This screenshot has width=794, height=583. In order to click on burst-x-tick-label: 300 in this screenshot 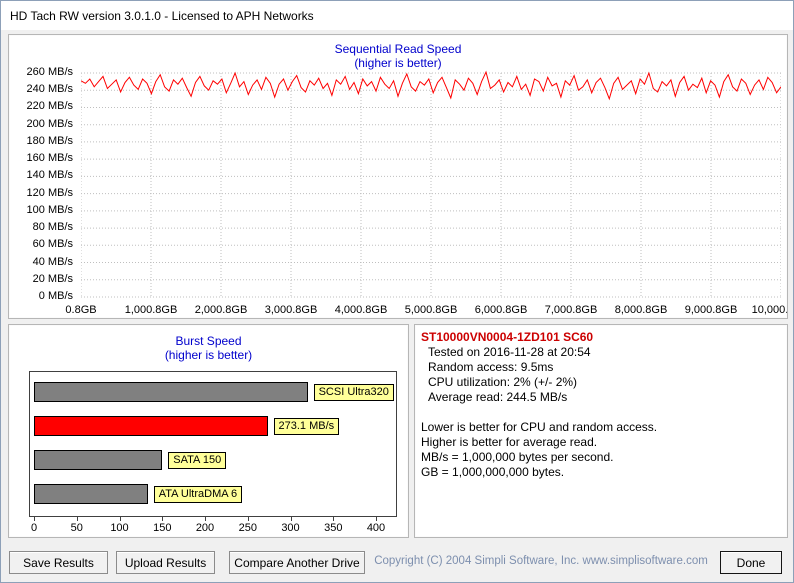, I will do `click(290, 528)`.